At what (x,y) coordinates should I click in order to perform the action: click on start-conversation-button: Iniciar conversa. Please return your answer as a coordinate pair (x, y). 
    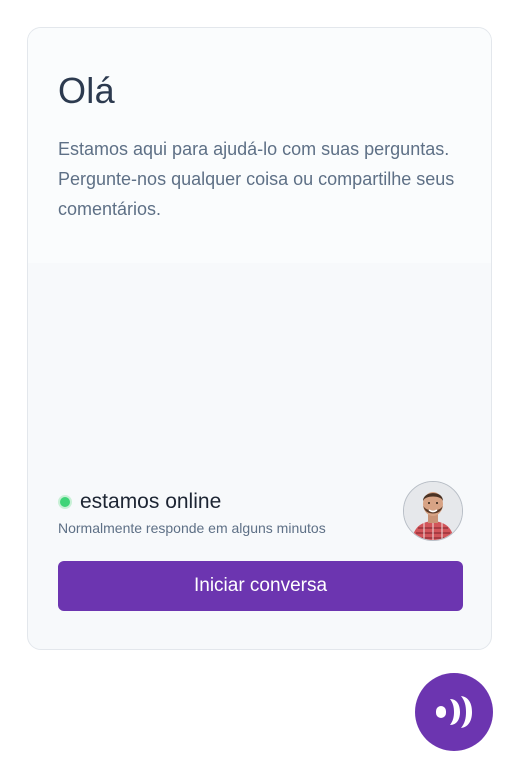
    Looking at the image, I should click on (260, 586).